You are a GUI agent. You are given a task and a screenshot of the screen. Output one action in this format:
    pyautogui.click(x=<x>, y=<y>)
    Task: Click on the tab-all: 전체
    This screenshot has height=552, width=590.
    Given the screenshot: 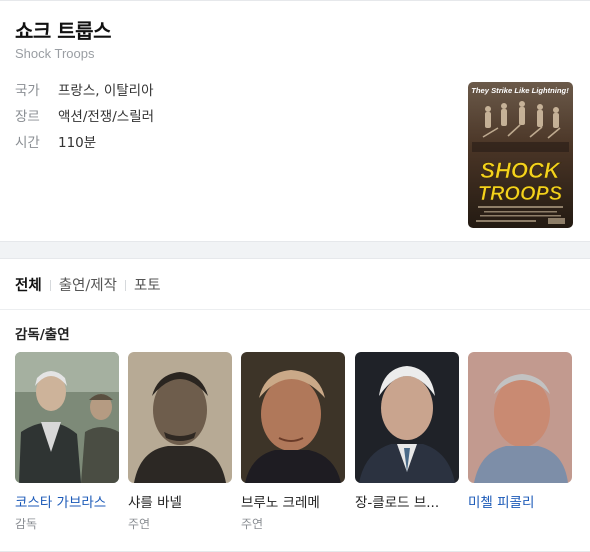 What is the action you would take?
    pyautogui.click(x=28, y=286)
    